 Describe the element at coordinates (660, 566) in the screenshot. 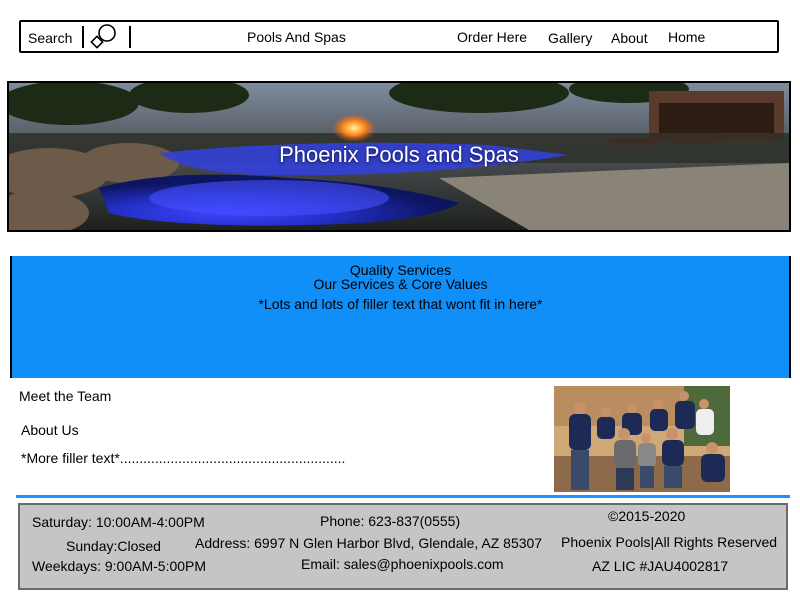

I see `footer-license: AZ LIC #JAU4002817` at that location.